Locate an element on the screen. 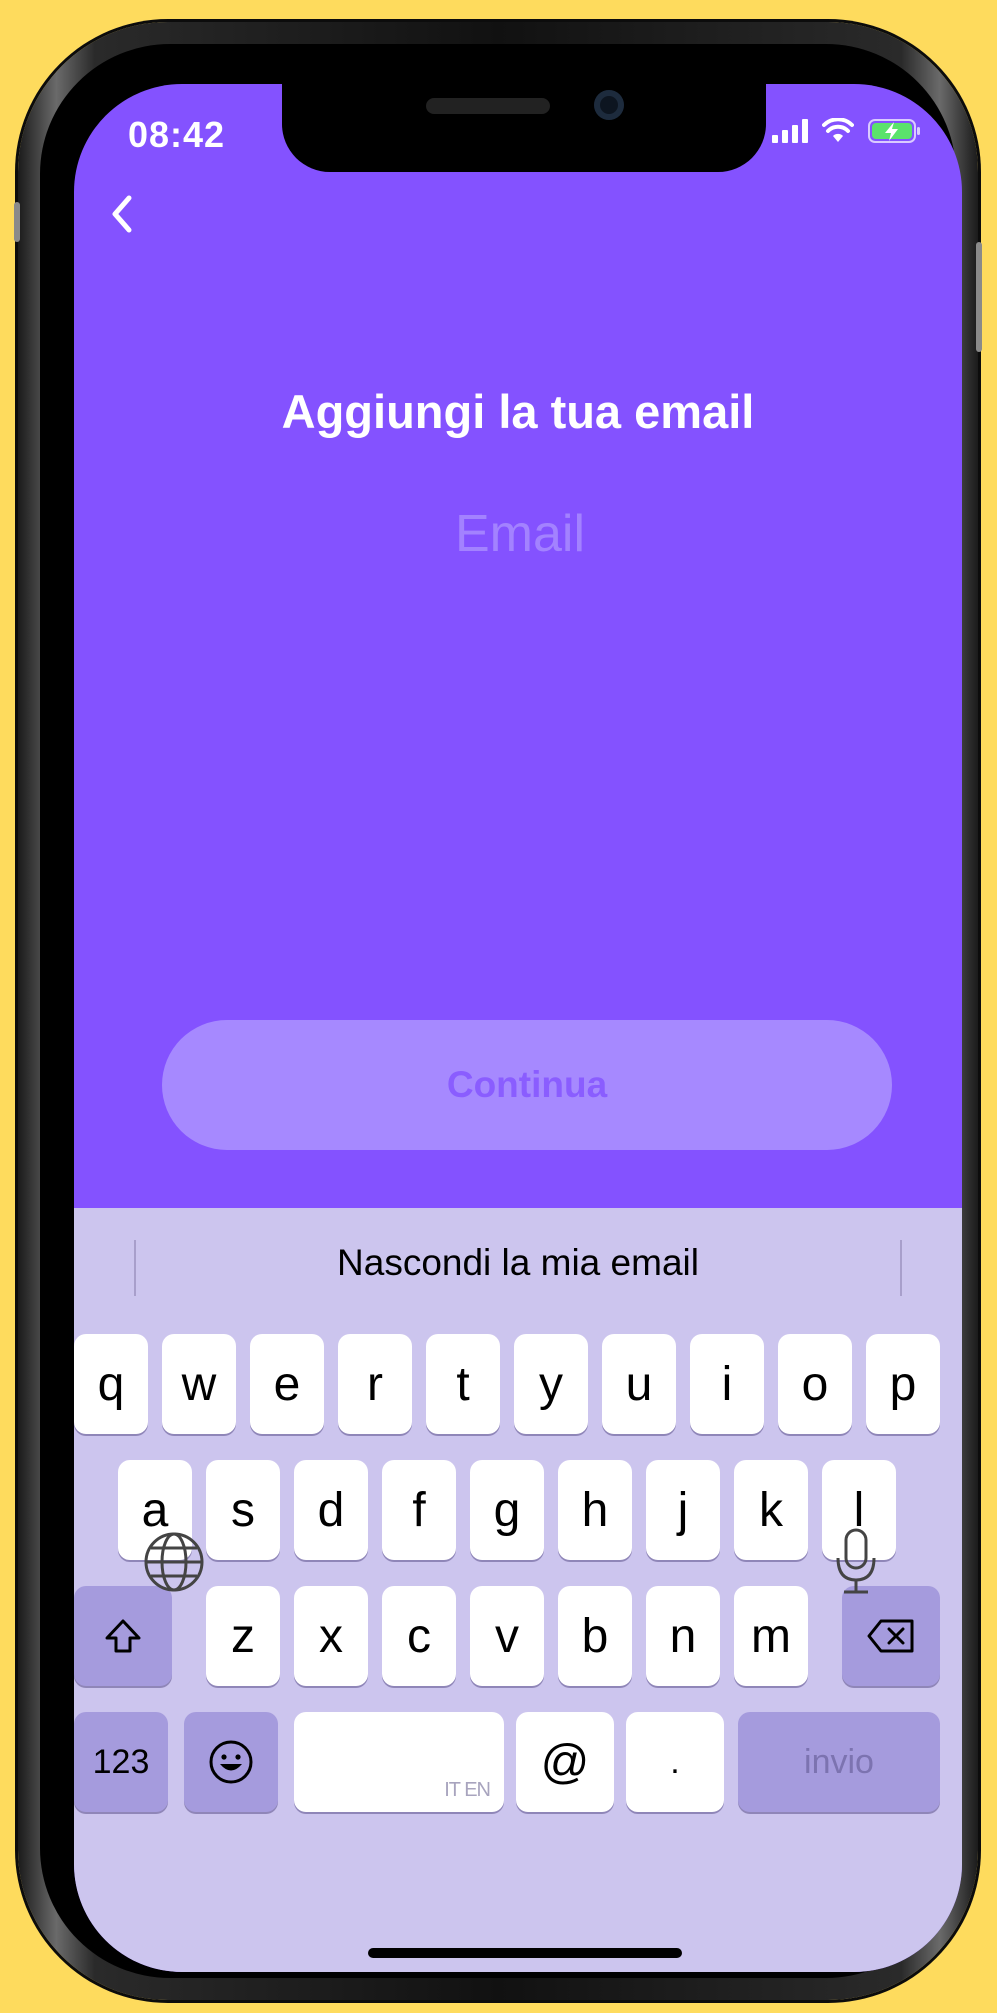  key-f: f is located at coordinates (419, 1510).